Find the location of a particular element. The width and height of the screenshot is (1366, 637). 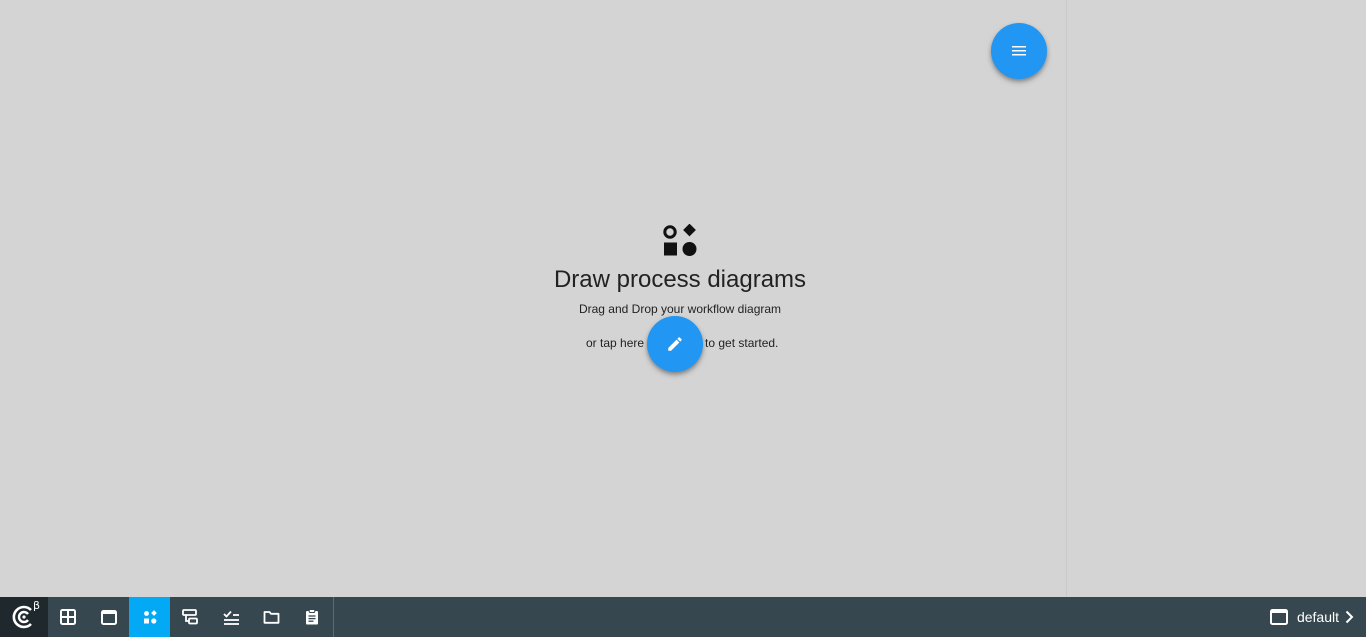

layout-switcher: default is located at coordinates (1317, 617).